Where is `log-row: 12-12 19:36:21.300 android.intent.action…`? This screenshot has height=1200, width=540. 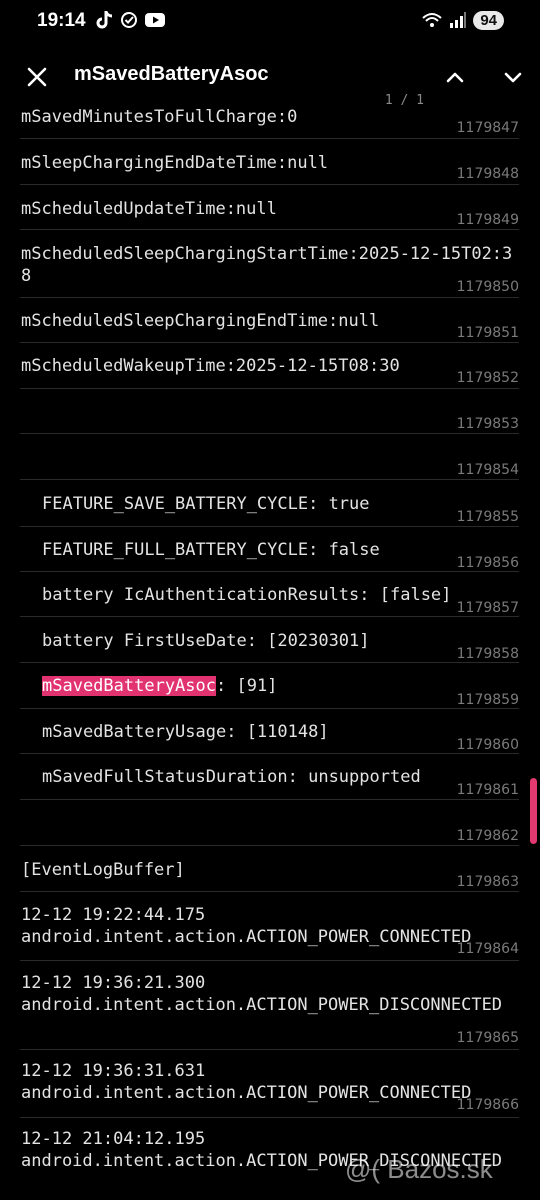 log-row: 12-12 19:36:21.300 android.intent.action… is located at coordinates (269, 1005).